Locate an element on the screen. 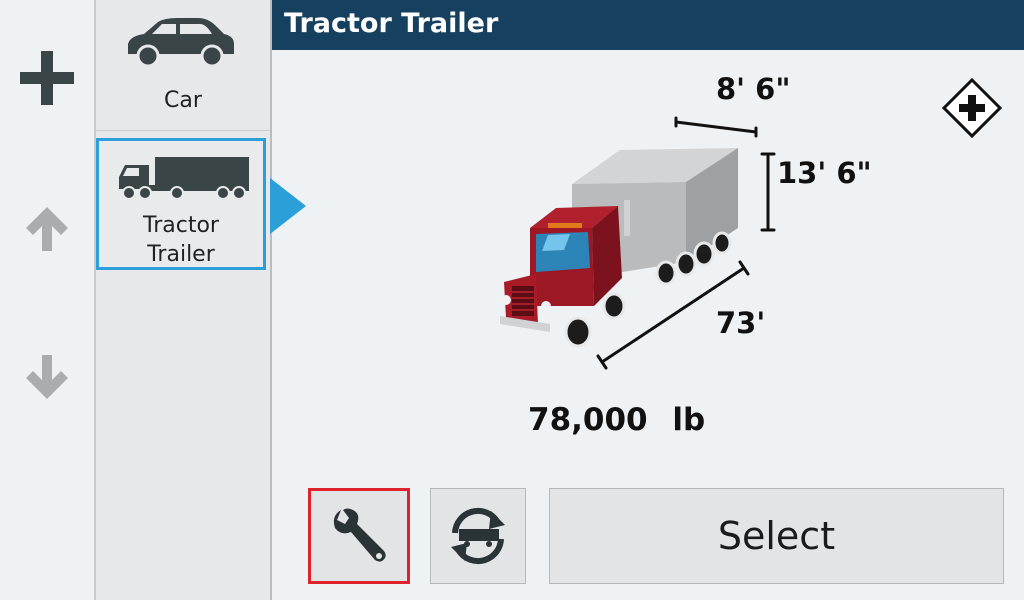  plus-icon is located at coordinates (47, 78).